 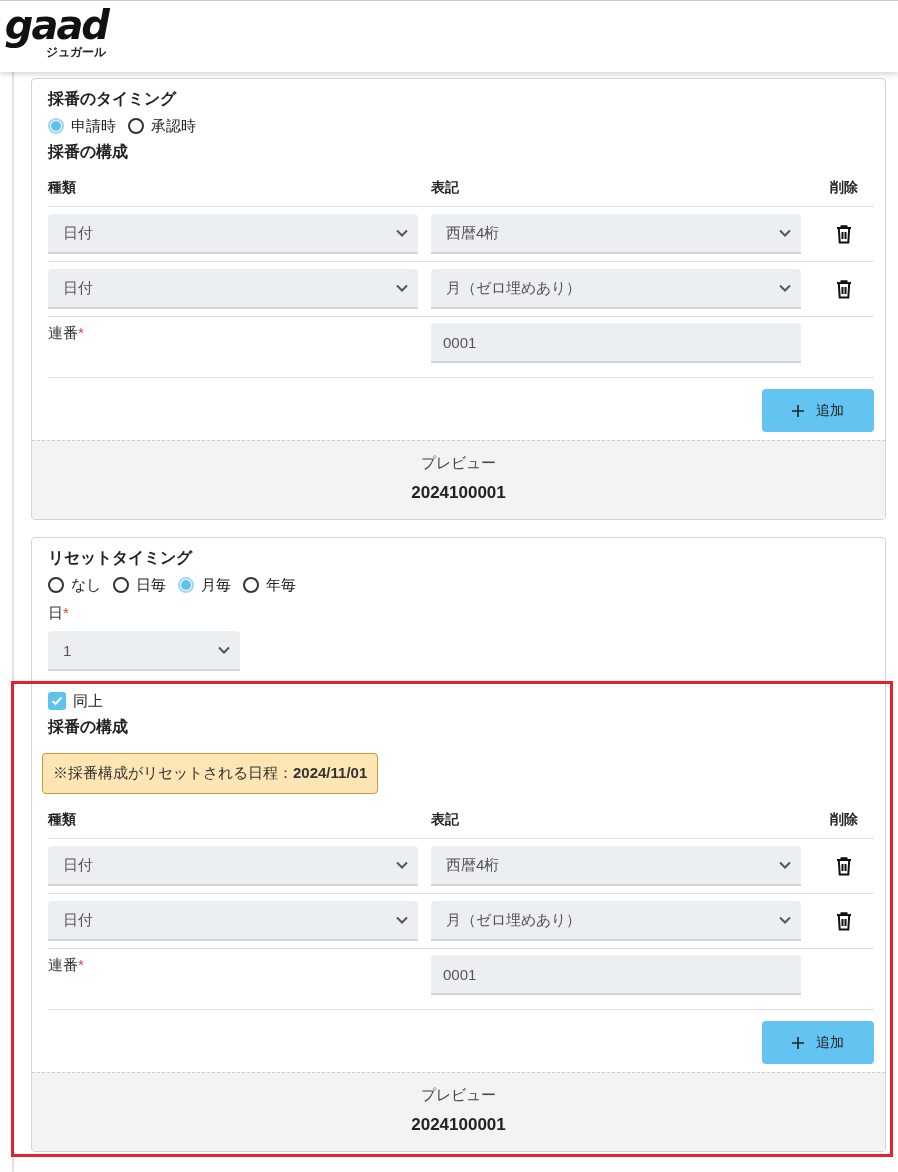 What do you see at coordinates (113, 99) in the screenshot?
I see `section-title: 採番のタイミング` at bounding box center [113, 99].